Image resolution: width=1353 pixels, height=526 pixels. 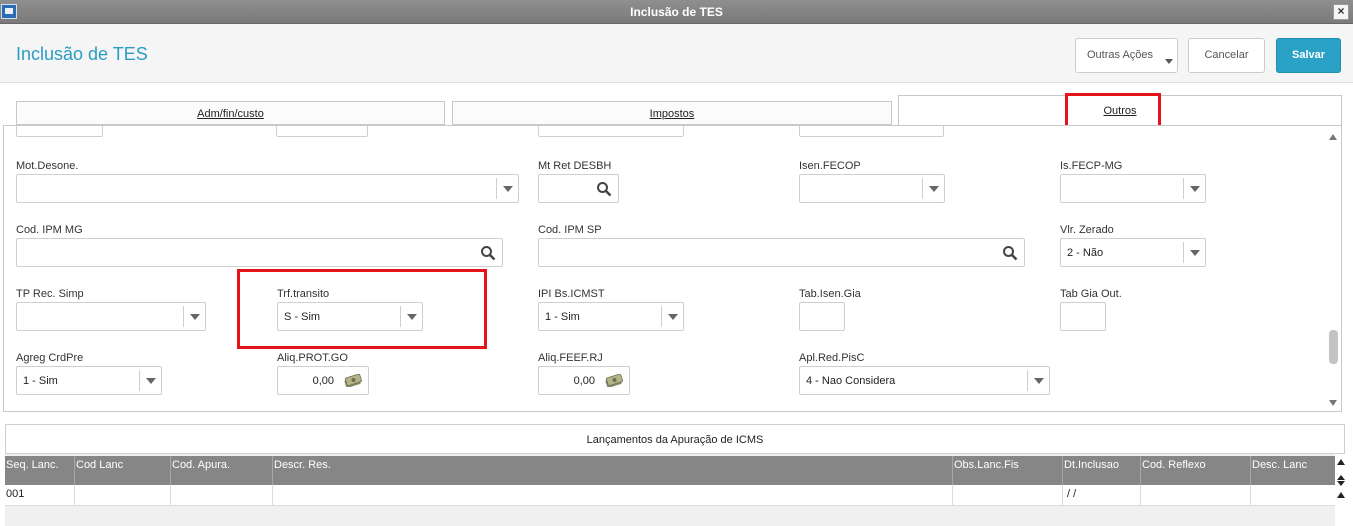 I want to click on tab-gia-out-label: Tab Gia Out., so click(x=1091, y=294).